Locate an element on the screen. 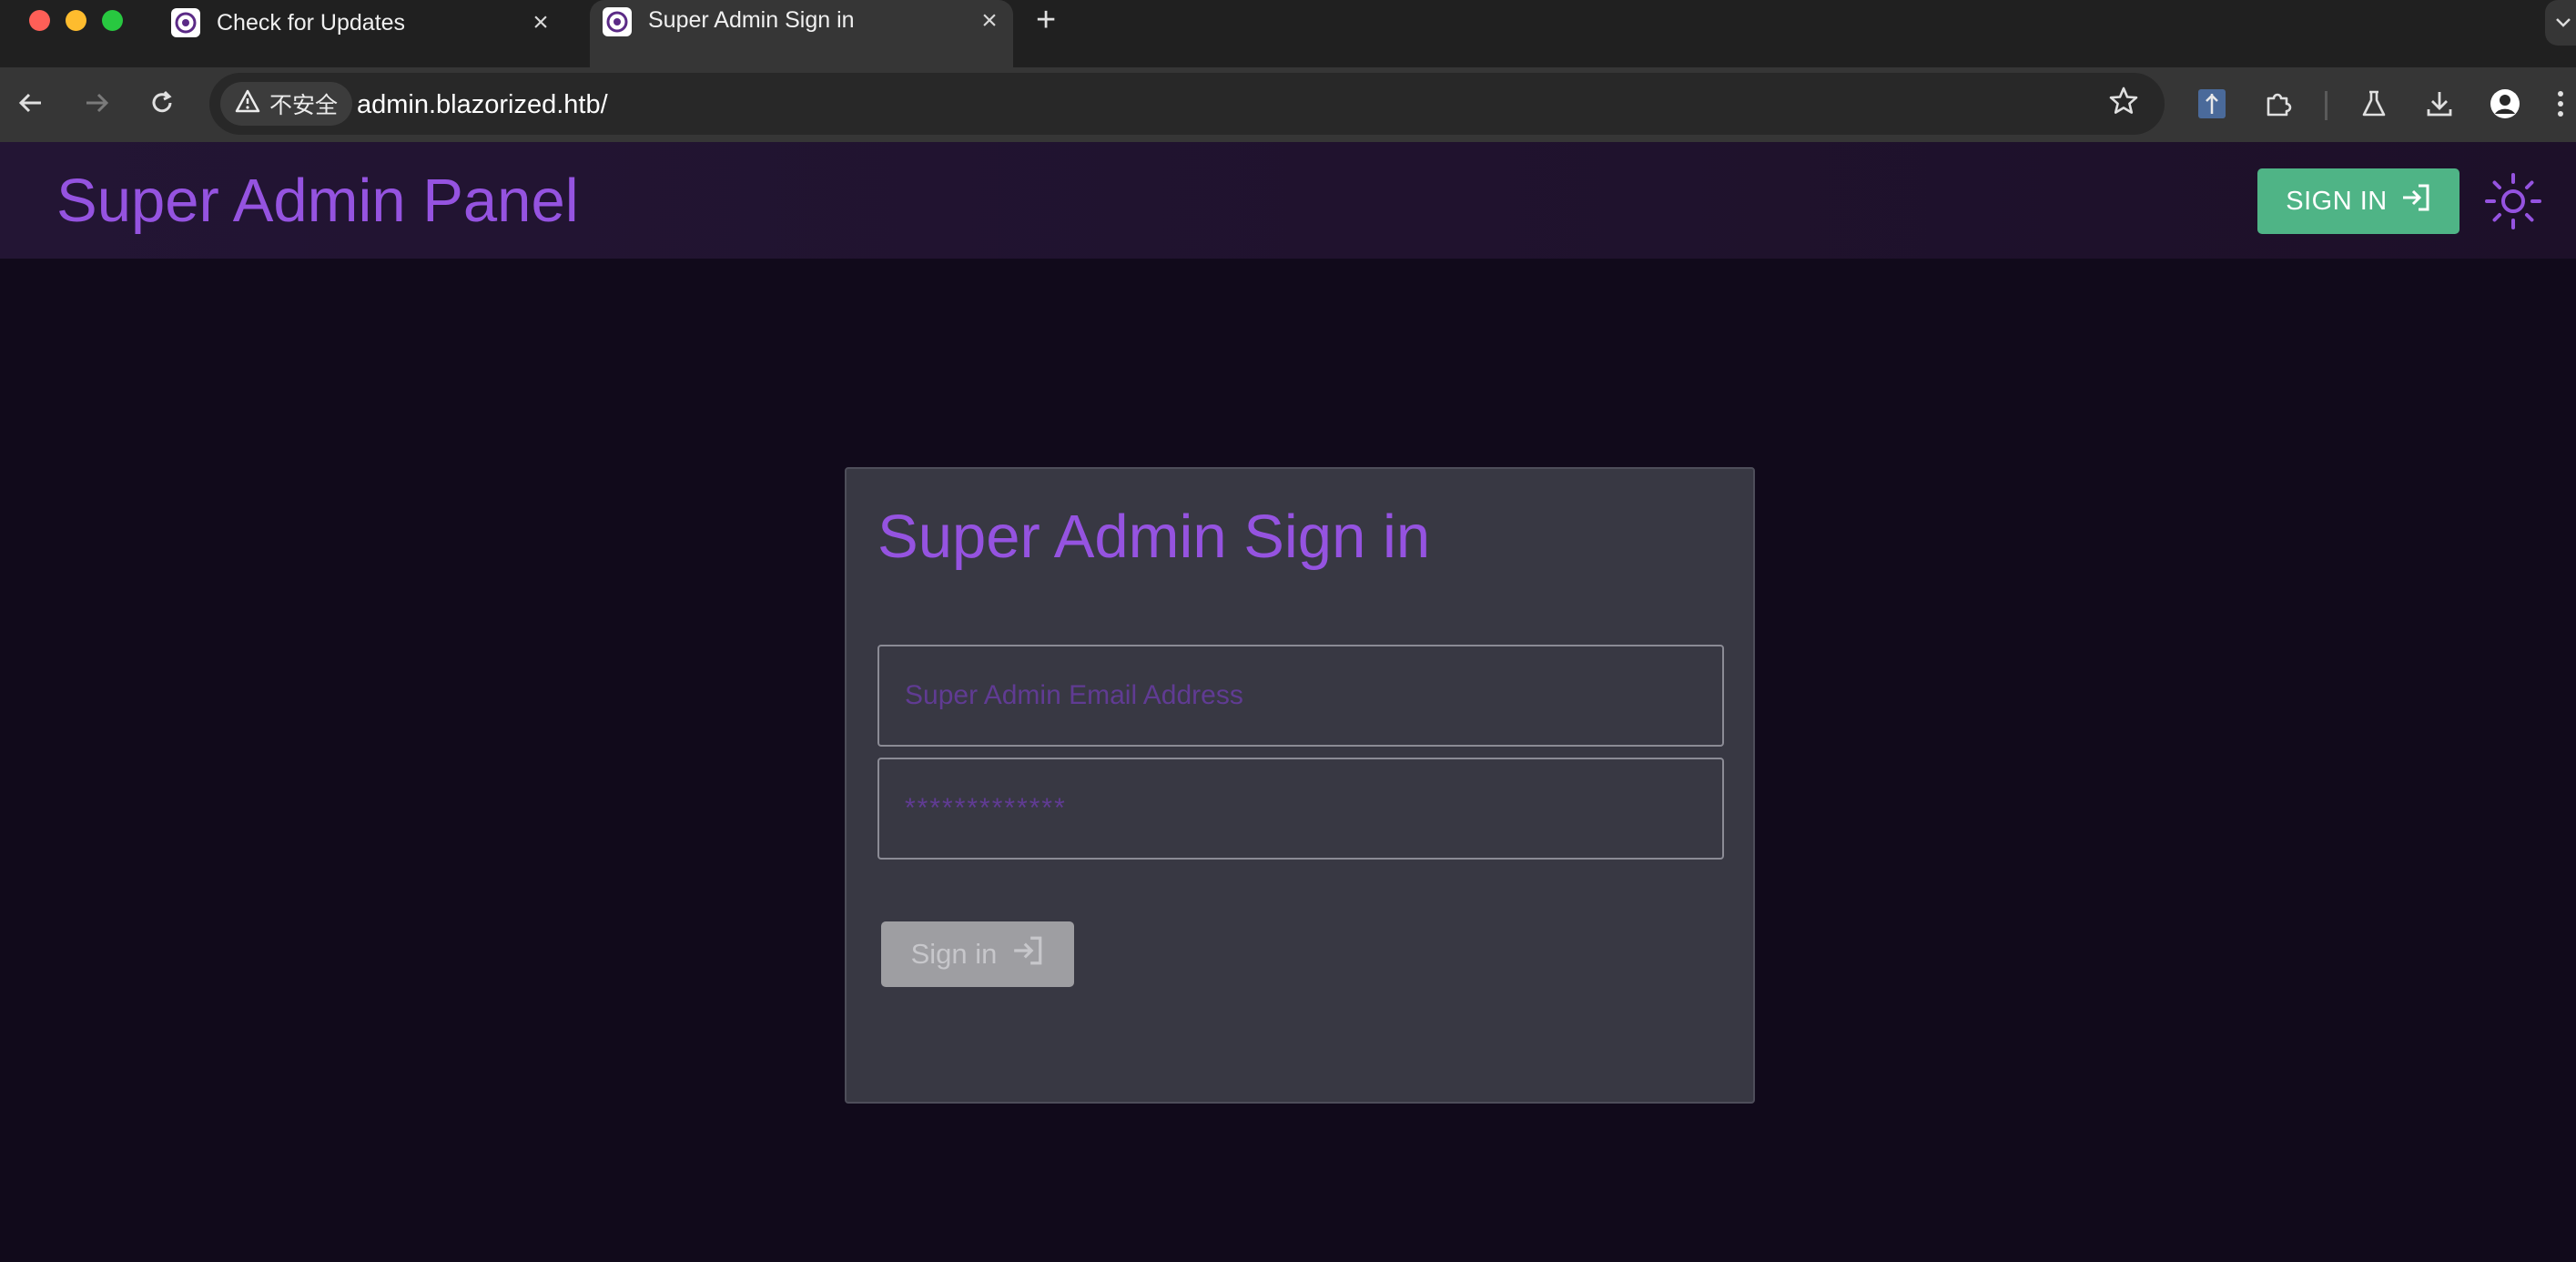  sign-in-label: Sign in is located at coordinates (954, 954).